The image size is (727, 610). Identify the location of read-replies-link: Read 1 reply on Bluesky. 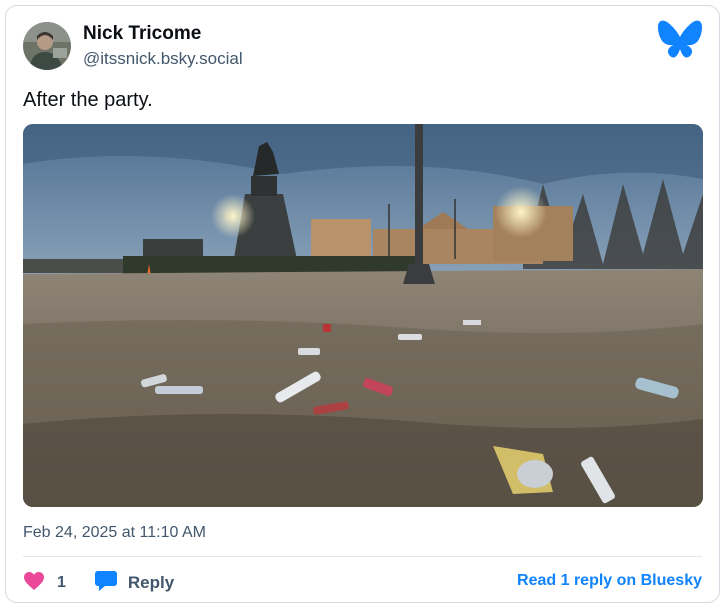
(609, 581).